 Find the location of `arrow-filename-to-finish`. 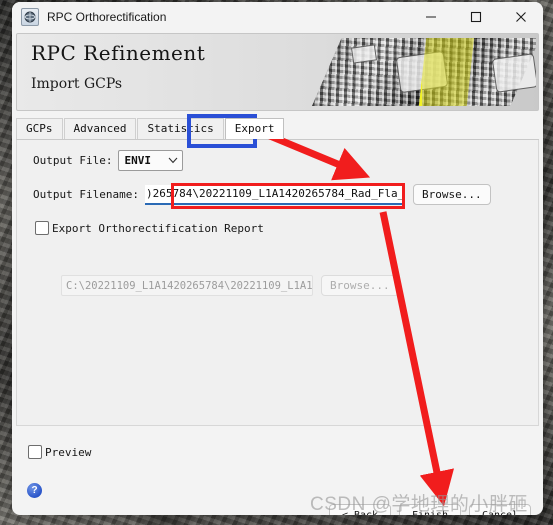

arrow-filename-to-finish is located at coordinates (417, 359).